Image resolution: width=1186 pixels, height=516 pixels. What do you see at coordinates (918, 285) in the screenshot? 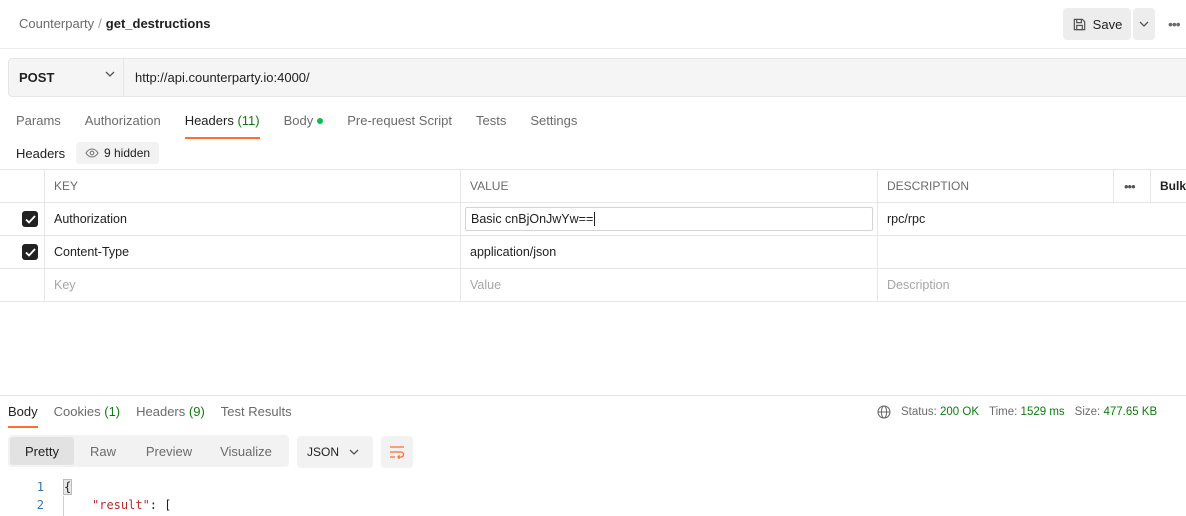
I see `new-description-input: Description` at bounding box center [918, 285].